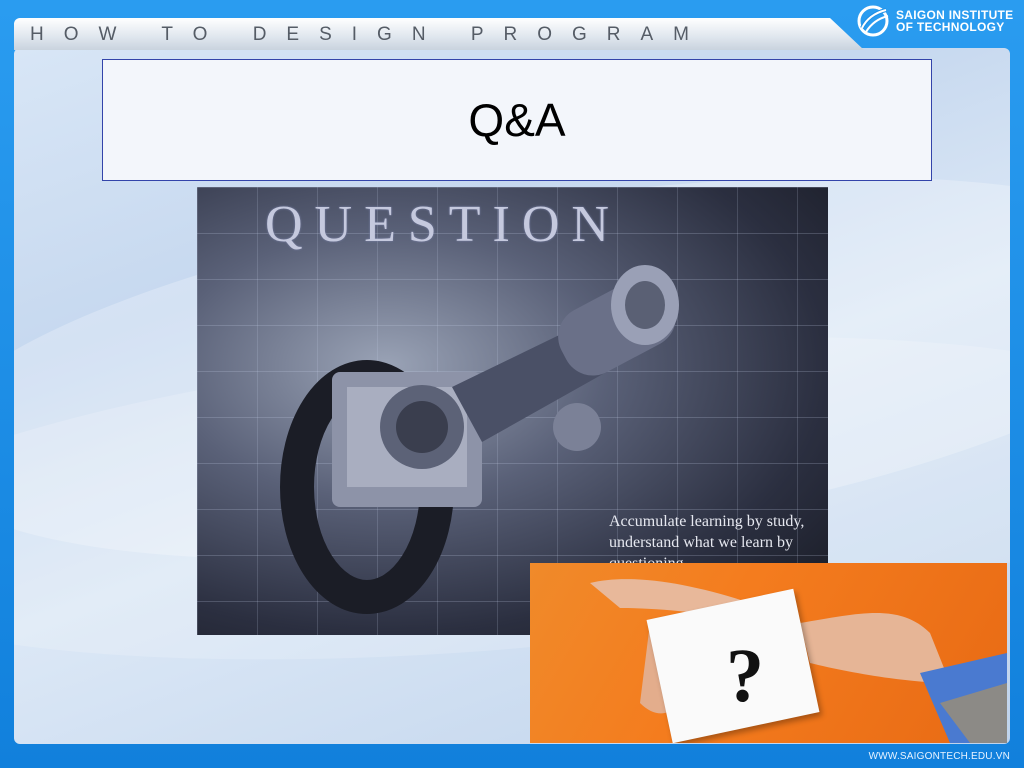 Image resolution: width=1024 pixels, height=768 pixels. I want to click on slide-title: Q&A, so click(517, 120).